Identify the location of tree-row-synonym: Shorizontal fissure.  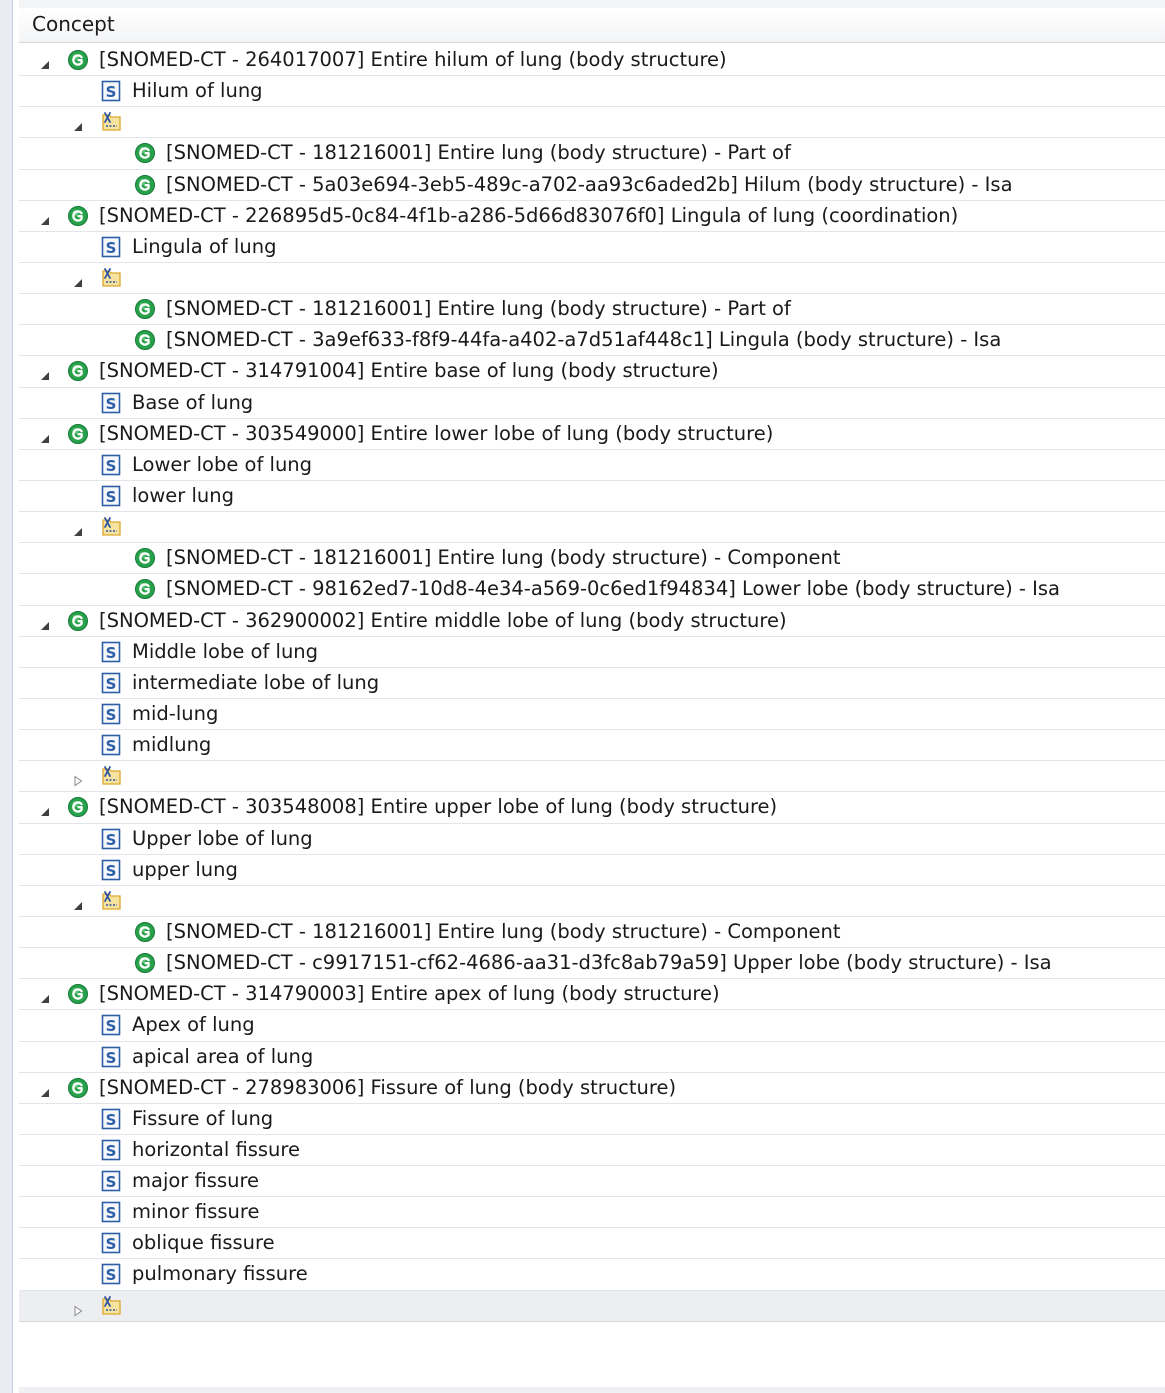
(592, 1151).